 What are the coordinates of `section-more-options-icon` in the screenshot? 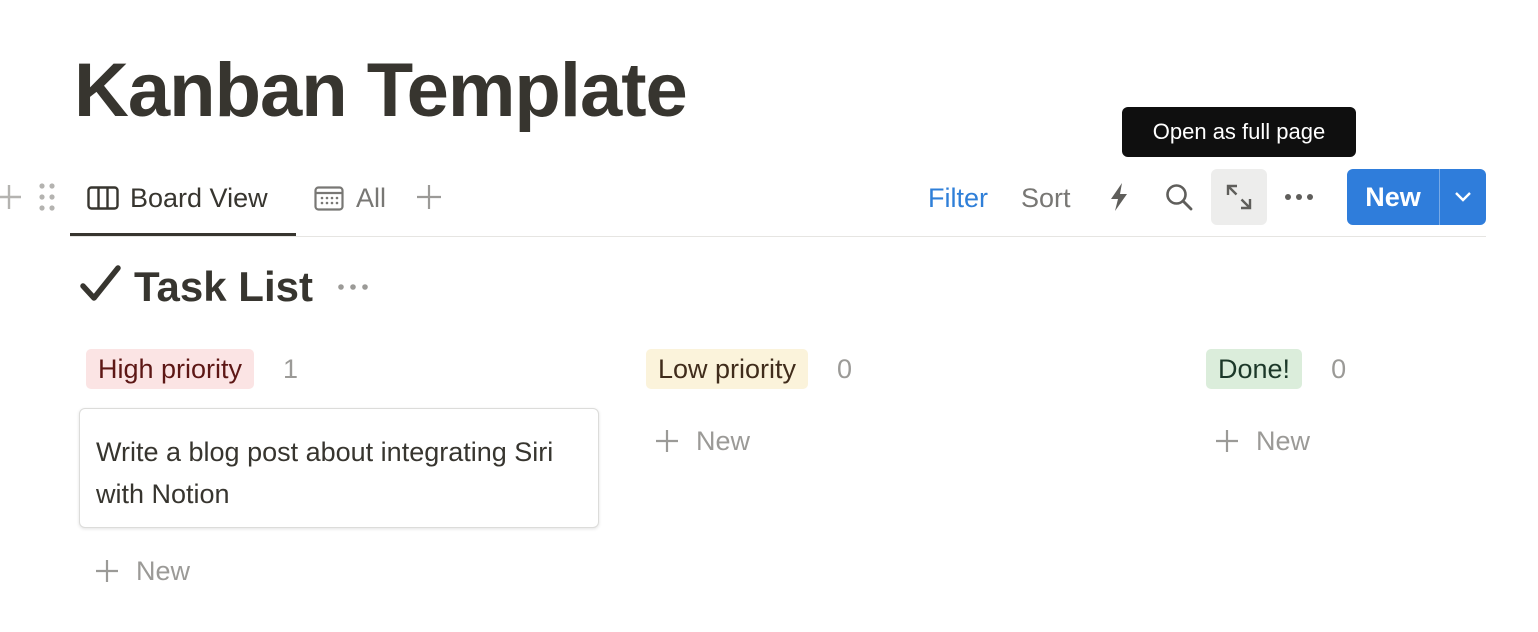 It's located at (353, 287).